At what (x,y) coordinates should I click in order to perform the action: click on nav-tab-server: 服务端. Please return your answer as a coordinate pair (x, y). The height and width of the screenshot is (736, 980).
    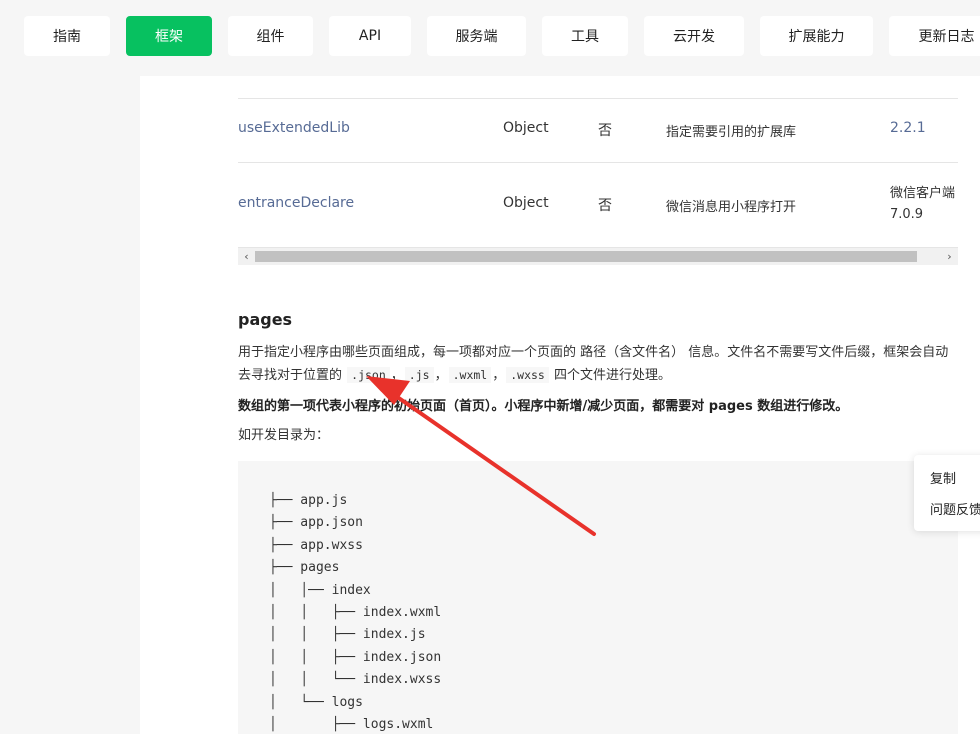
    Looking at the image, I should click on (476, 36).